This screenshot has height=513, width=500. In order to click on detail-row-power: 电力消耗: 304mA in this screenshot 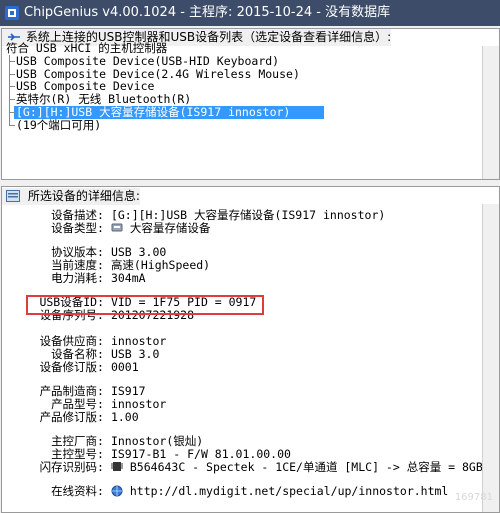, I will do `click(74, 278)`.